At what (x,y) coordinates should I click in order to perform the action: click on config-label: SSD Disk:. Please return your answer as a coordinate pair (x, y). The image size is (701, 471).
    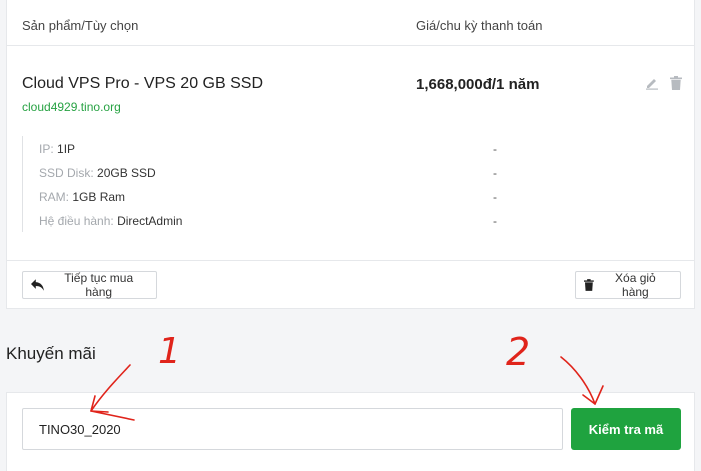
    Looking at the image, I should click on (66, 173).